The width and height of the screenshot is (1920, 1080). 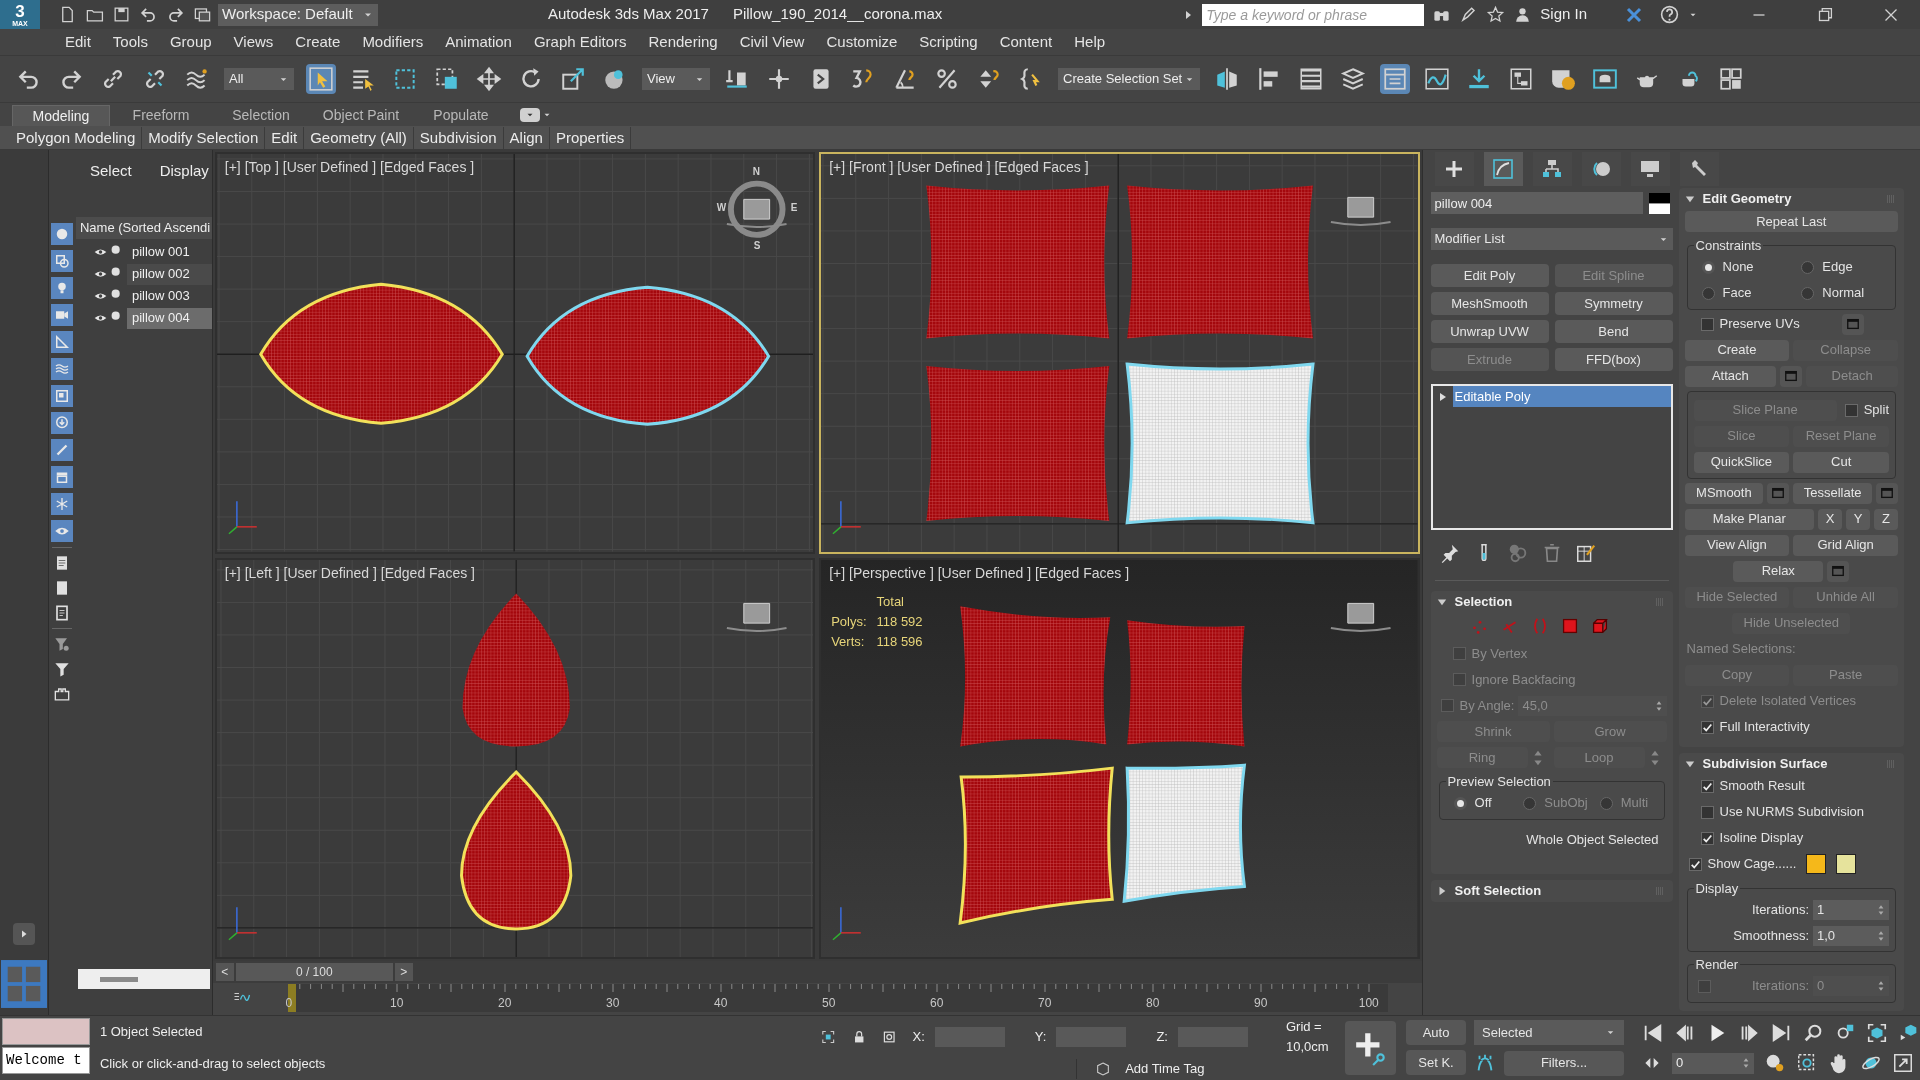 I want to click on viewport: [+] [Front ] [User Defined ] [Edged Faces ], so click(x=1119, y=353).